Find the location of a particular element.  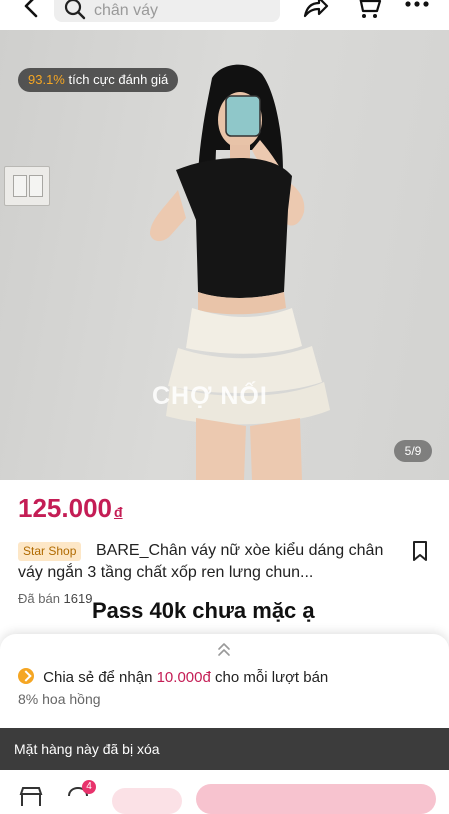

bottom-action-bar: 4 is located at coordinates (224, 792).